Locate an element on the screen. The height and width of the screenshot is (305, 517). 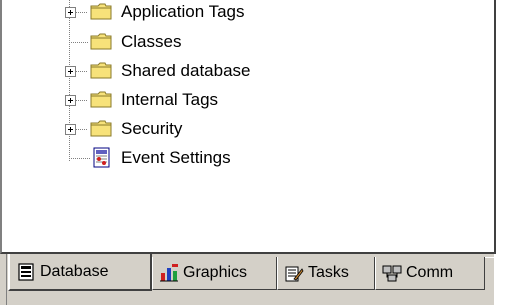
comm-icon is located at coordinates (392, 273).